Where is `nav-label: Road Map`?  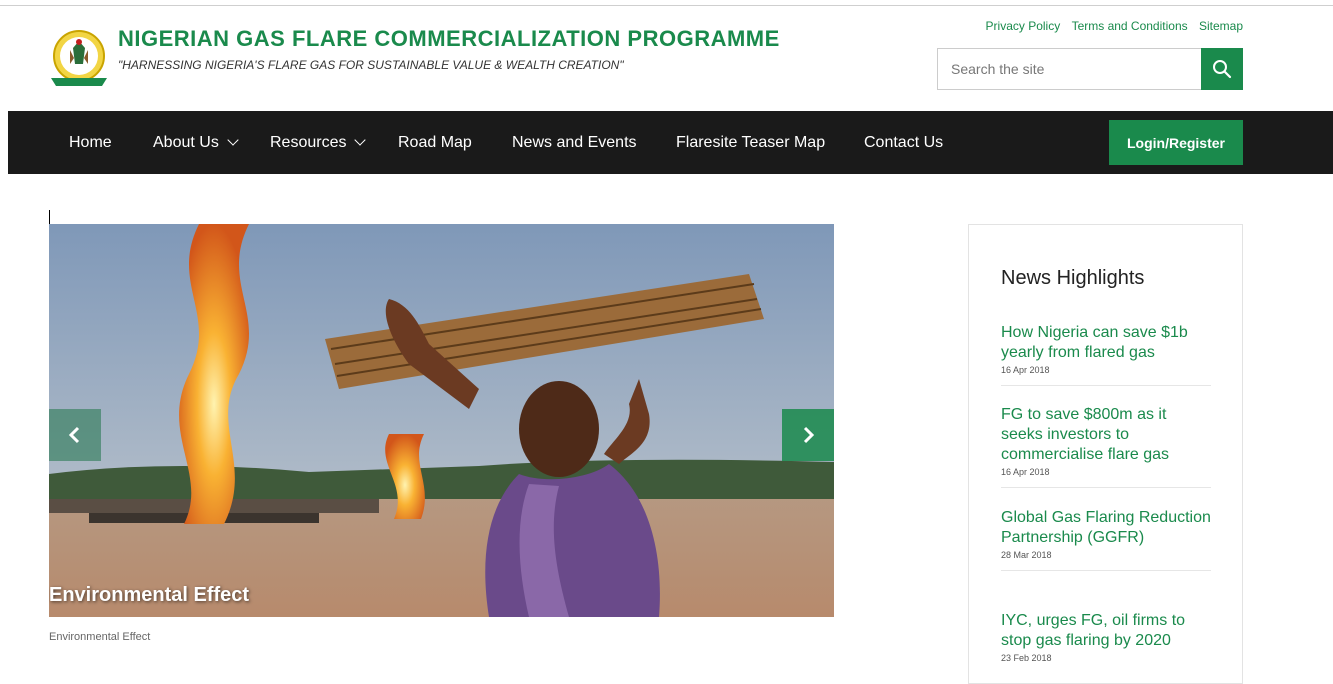
nav-label: Road Map is located at coordinates (435, 142).